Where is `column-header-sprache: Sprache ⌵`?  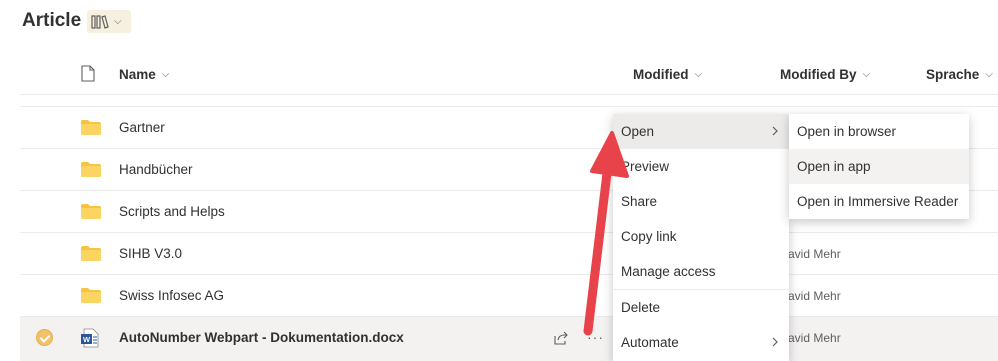 column-header-sprache: Sprache ⌵ is located at coordinates (959, 74).